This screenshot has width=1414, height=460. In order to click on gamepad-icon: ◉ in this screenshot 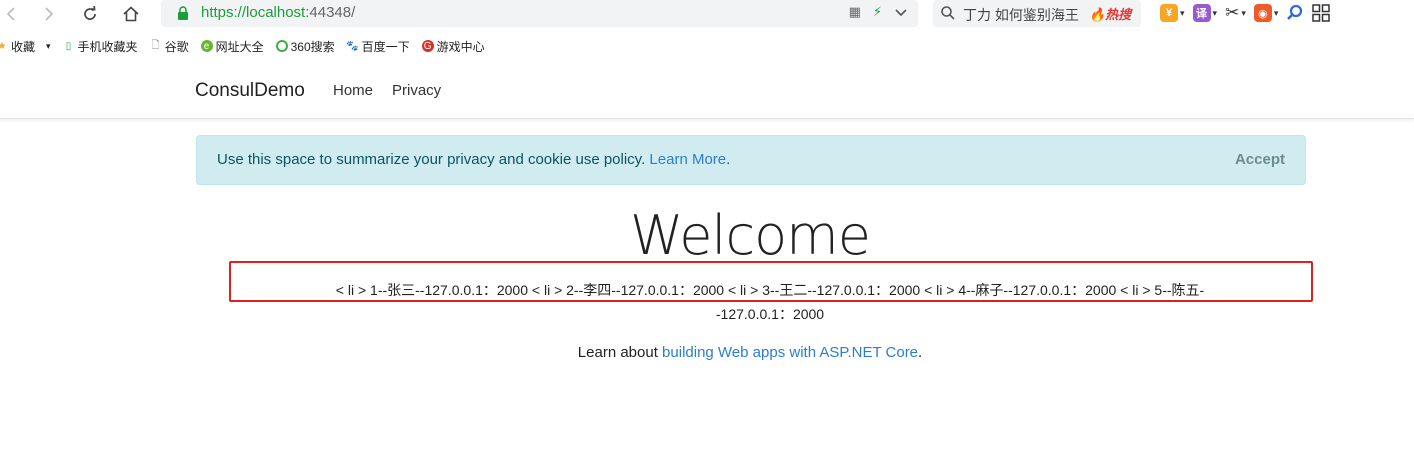, I will do `click(1262, 13)`.